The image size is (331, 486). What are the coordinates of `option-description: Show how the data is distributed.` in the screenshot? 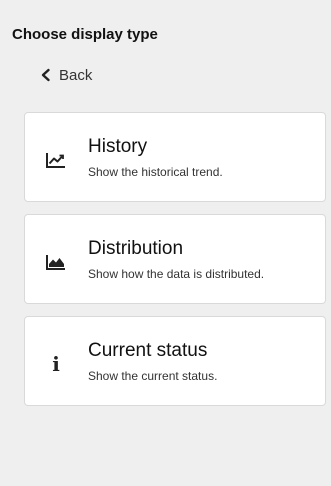 It's located at (176, 274).